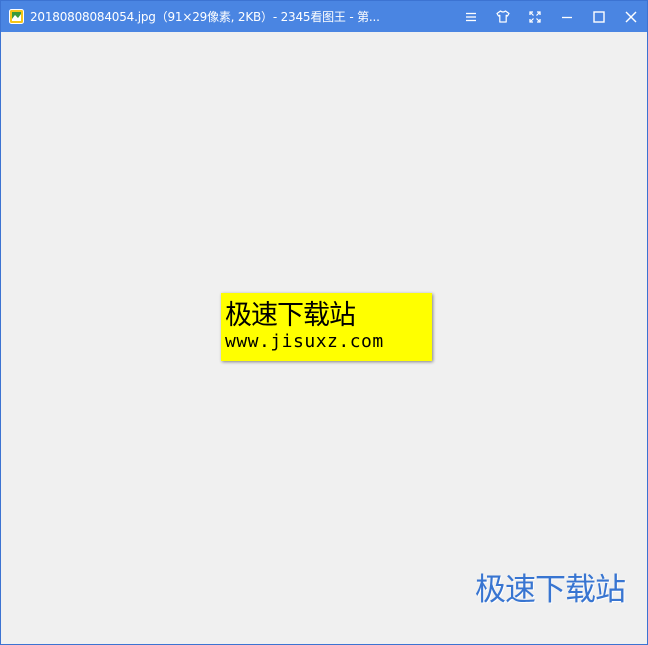  What do you see at coordinates (550, 590) in the screenshot?
I see `watermark-logo: 极速下载站` at bounding box center [550, 590].